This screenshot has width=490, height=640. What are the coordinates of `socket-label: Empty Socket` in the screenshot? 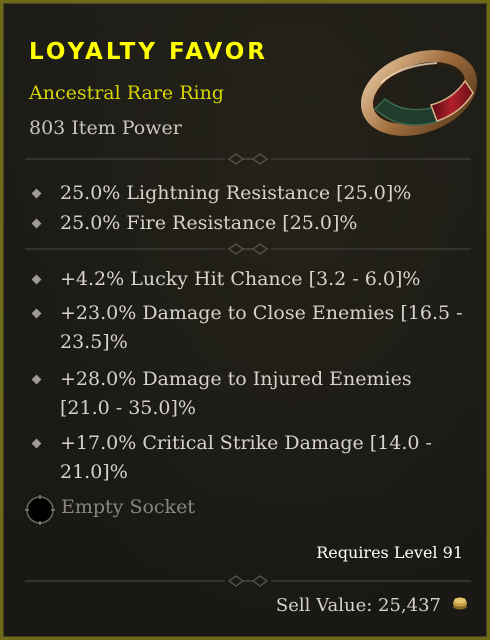 It's located at (128, 507).